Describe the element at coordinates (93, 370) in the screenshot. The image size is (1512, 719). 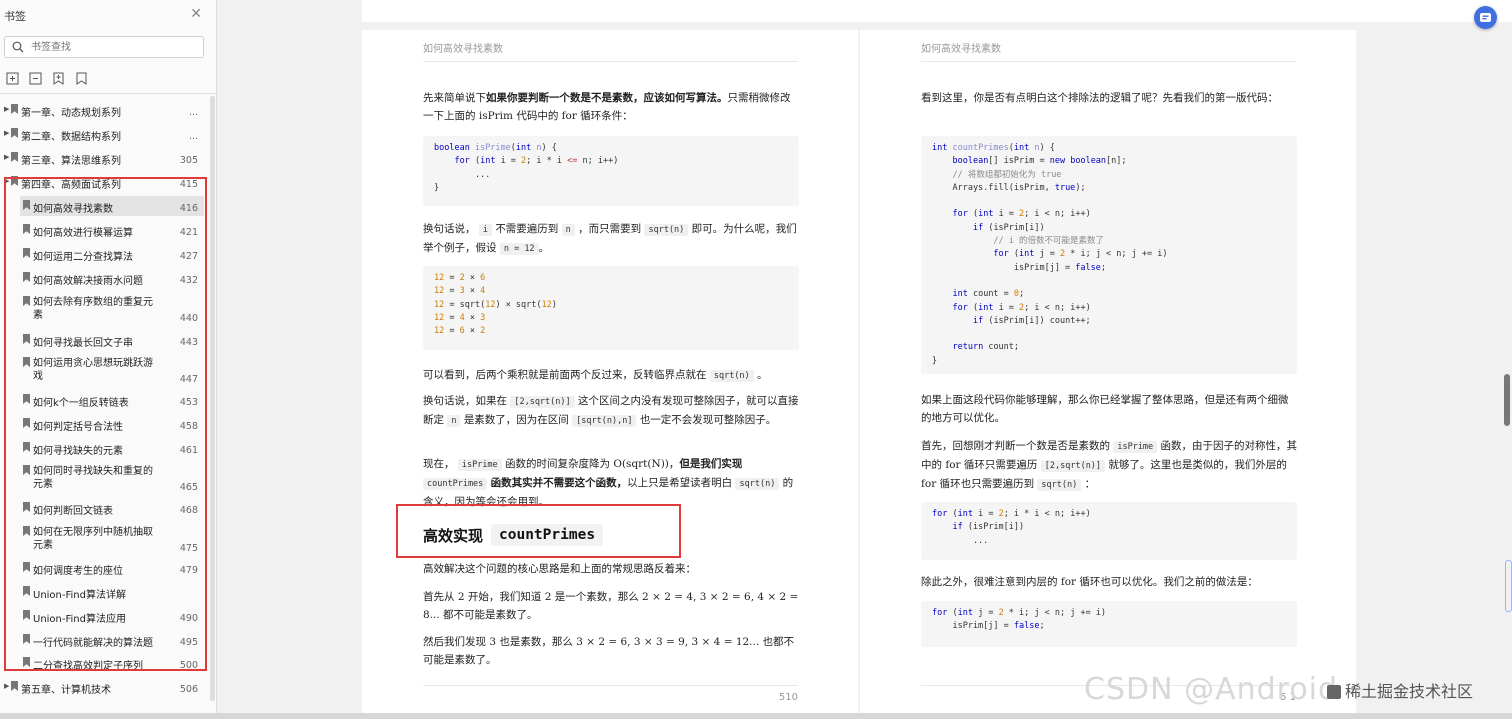
I see `bookmark-label: 如何运用贪心思想玩跳跃游戏` at that location.